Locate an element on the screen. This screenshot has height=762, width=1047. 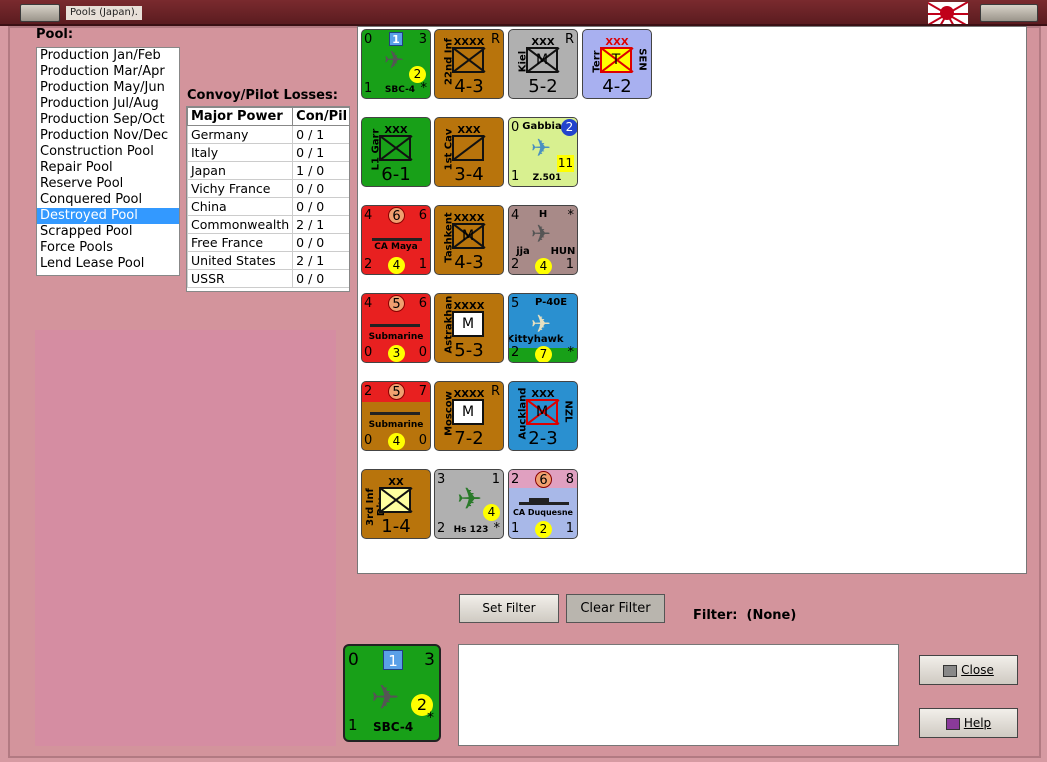
filter-label: Filter: is located at coordinates (715, 615).